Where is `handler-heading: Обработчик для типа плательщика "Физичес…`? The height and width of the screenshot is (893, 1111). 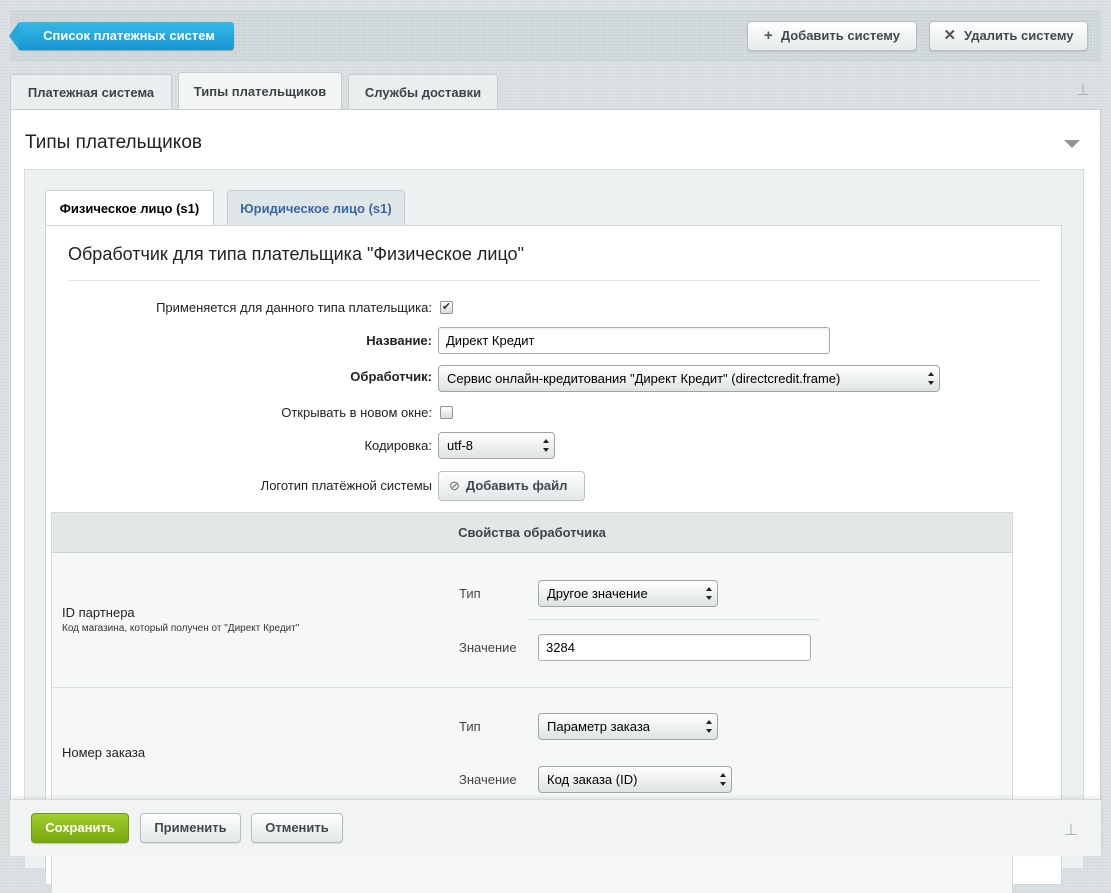 handler-heading: Обработчик для типа плательщика "Физичес… is located at coordinates (296, 254).